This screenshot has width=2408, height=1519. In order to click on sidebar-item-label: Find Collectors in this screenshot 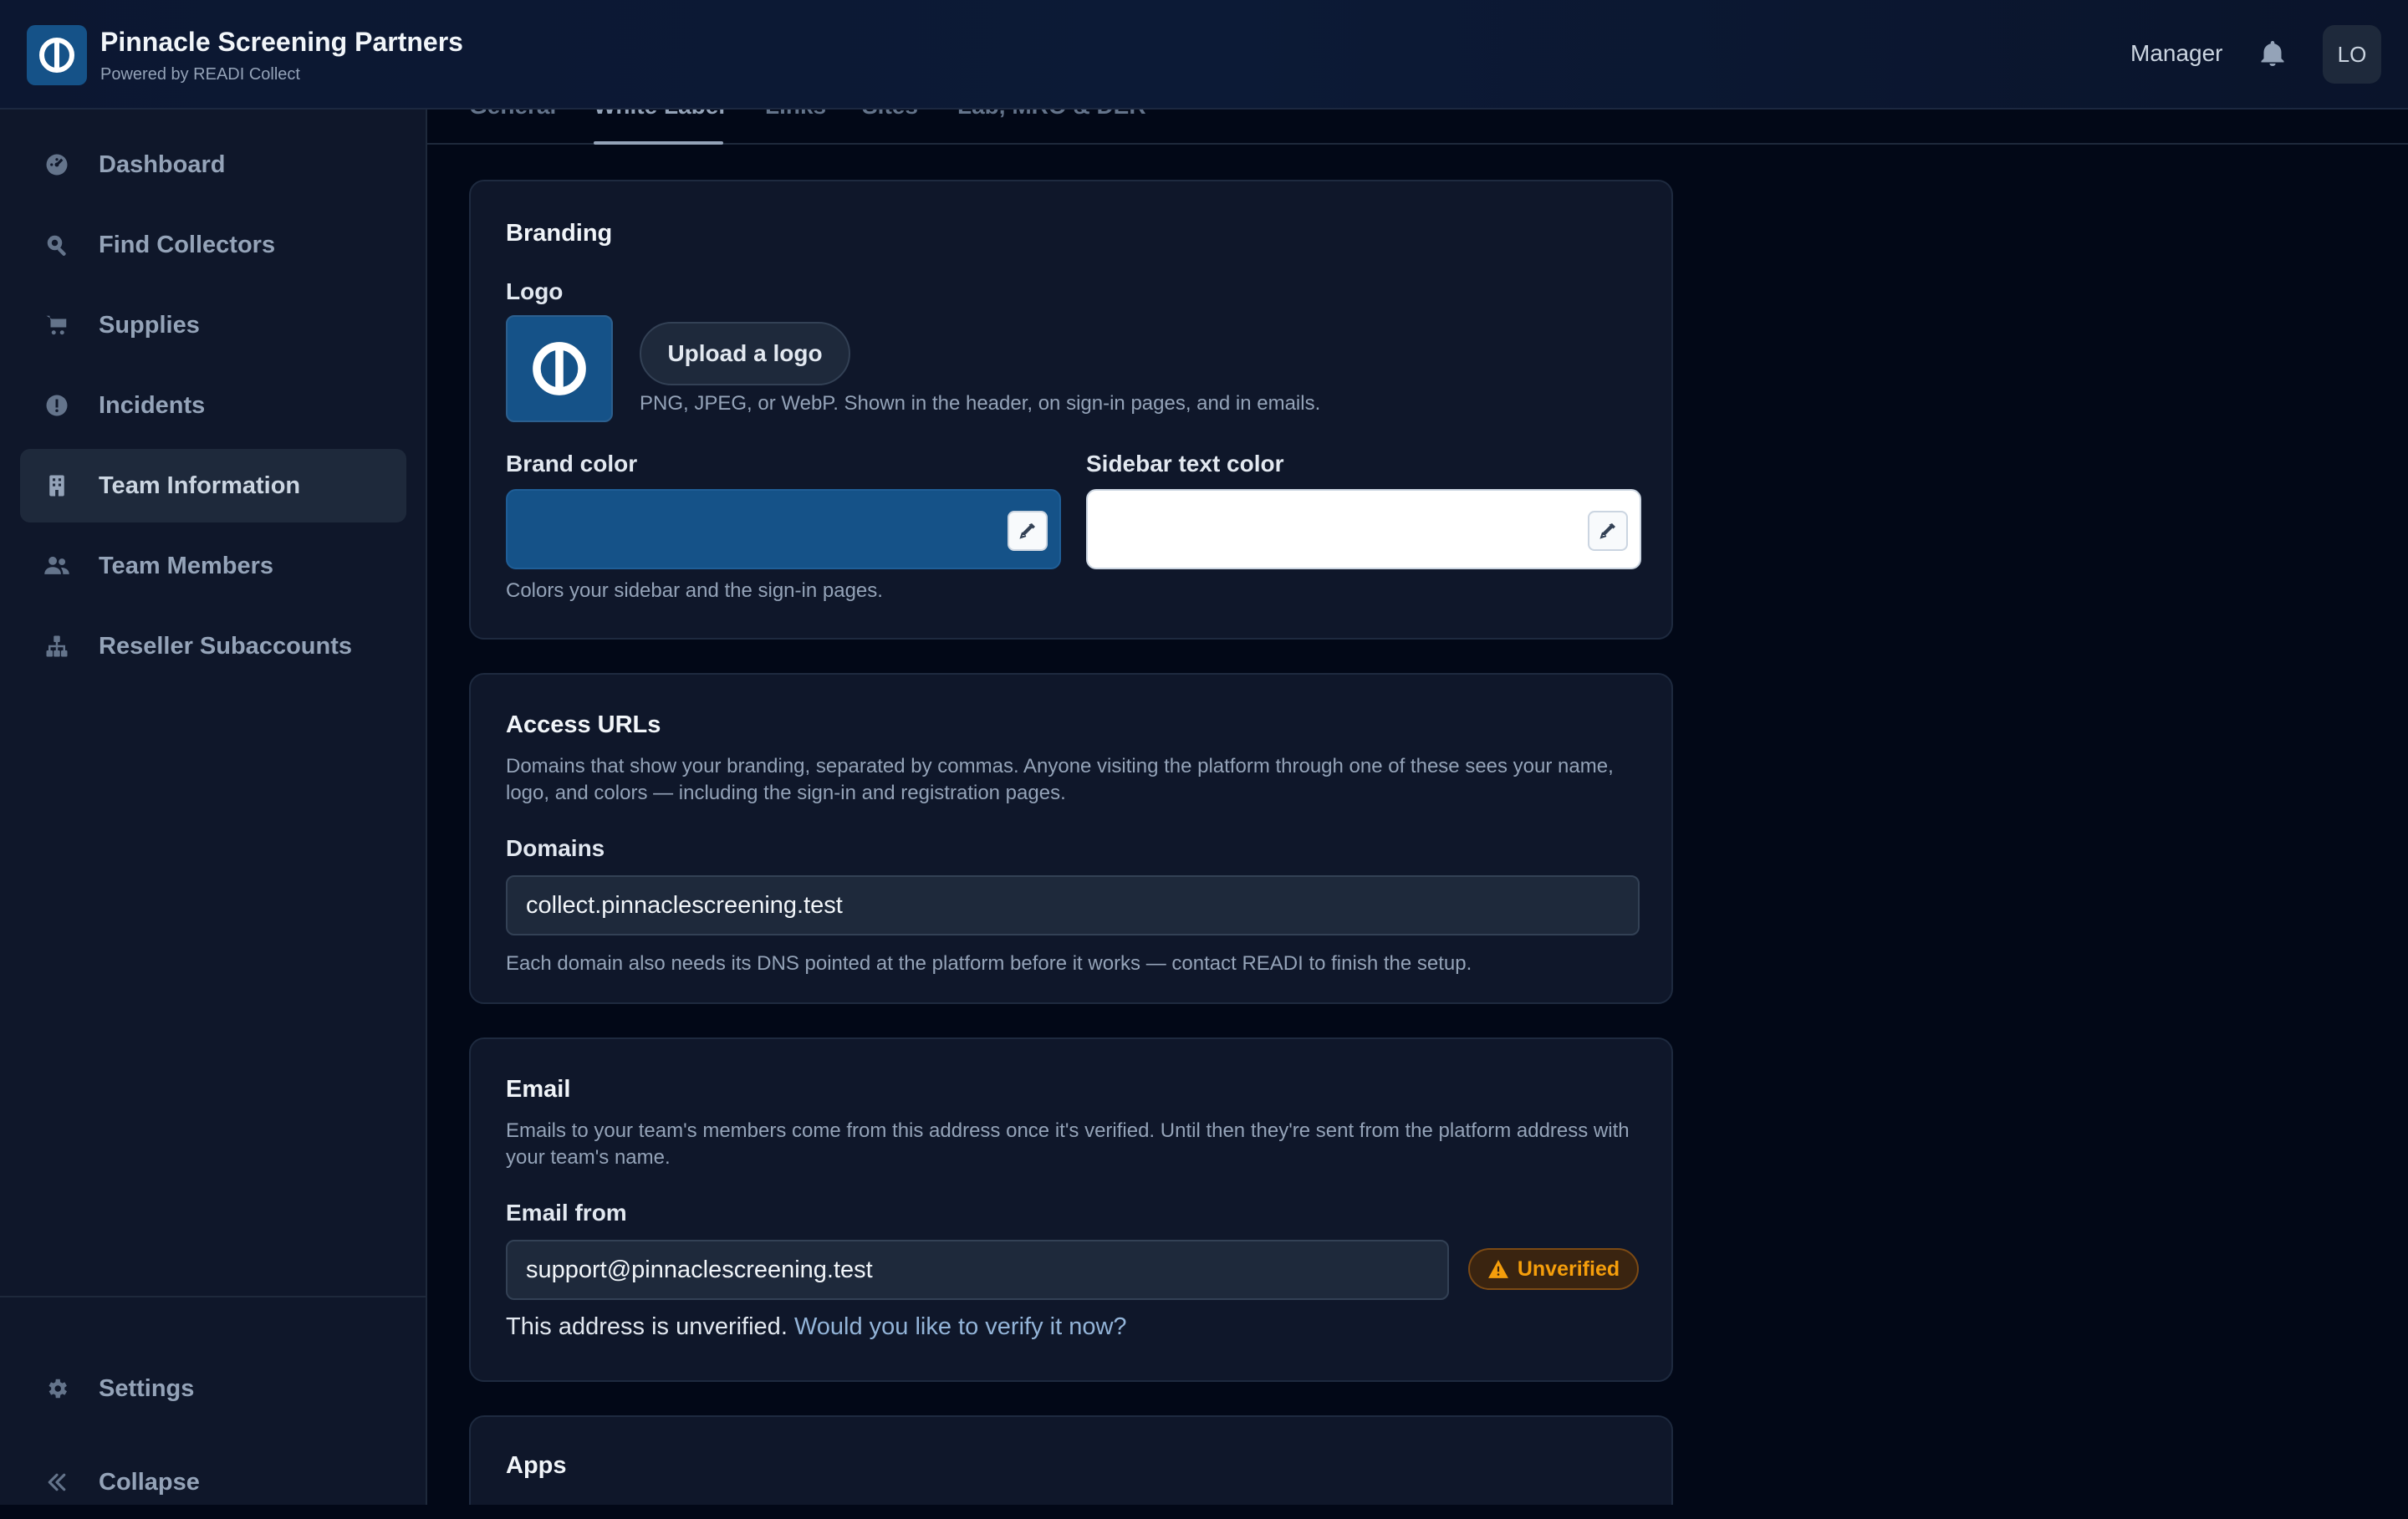, I will do `click(187, 244)`.